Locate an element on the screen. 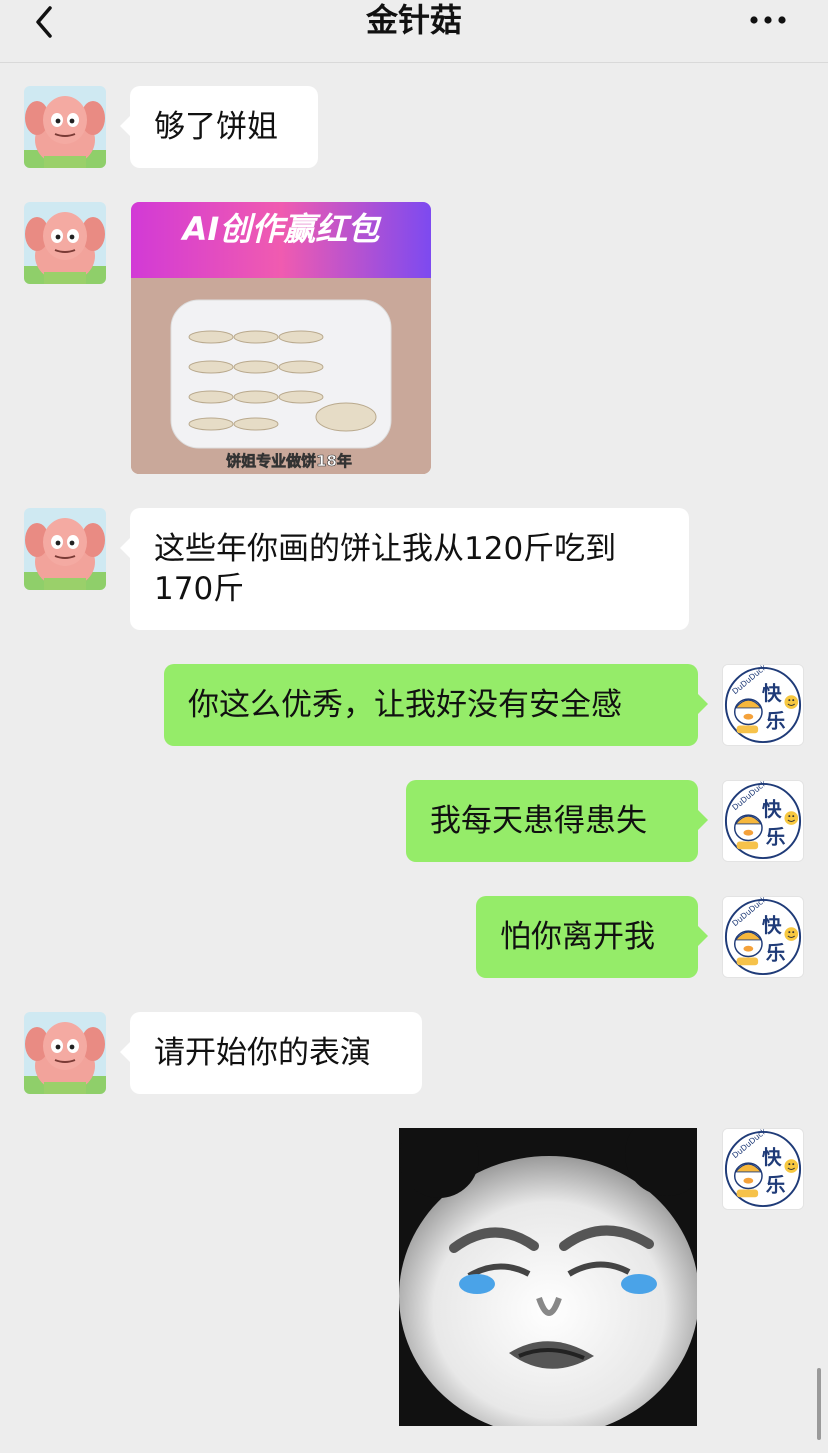  sticker-message is located at coordinates (548, 1277).